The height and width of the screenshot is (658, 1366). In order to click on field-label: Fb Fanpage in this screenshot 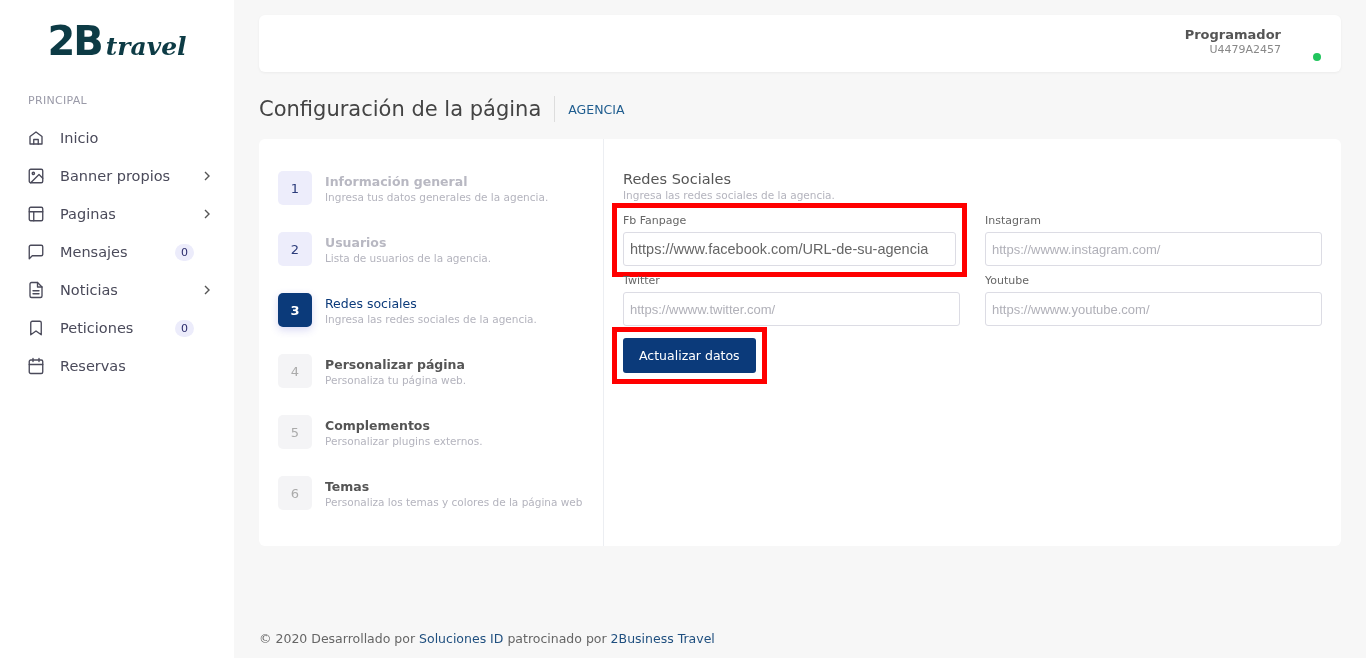, I will do `click(655, 220)`.